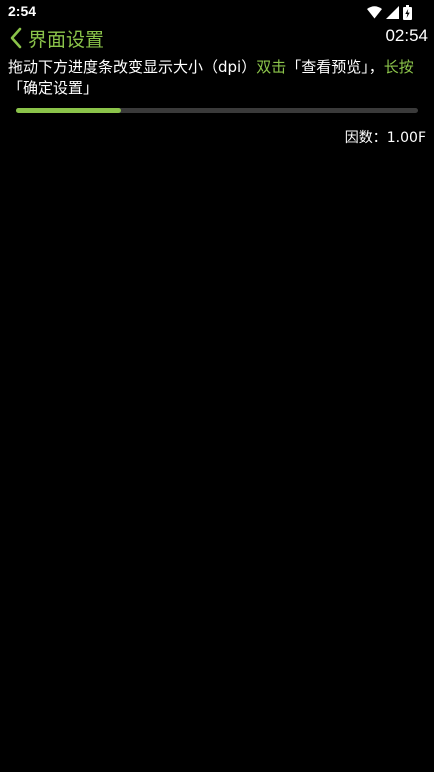 The width and height of the screenshot is (434, 772). What do you see at coordinates (406, 35) in the screenshot?
I see `app-clock: 02:54` at bounding box center [406, 35].